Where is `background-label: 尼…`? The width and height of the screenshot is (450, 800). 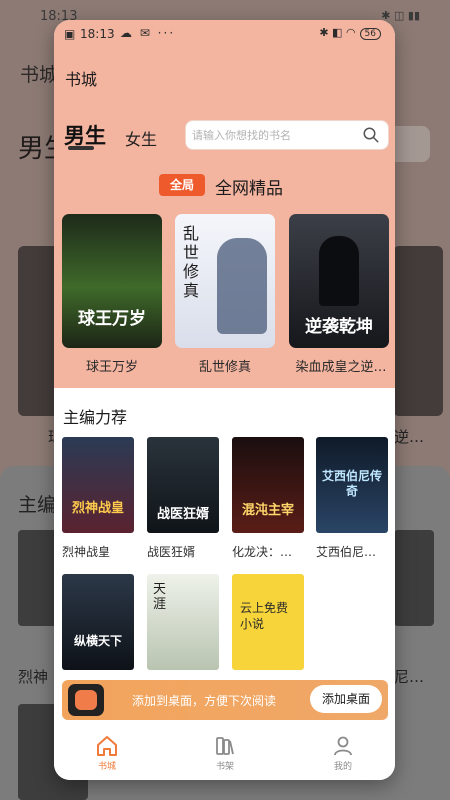 background-label: 尼… is located at coordinates (409, 677).